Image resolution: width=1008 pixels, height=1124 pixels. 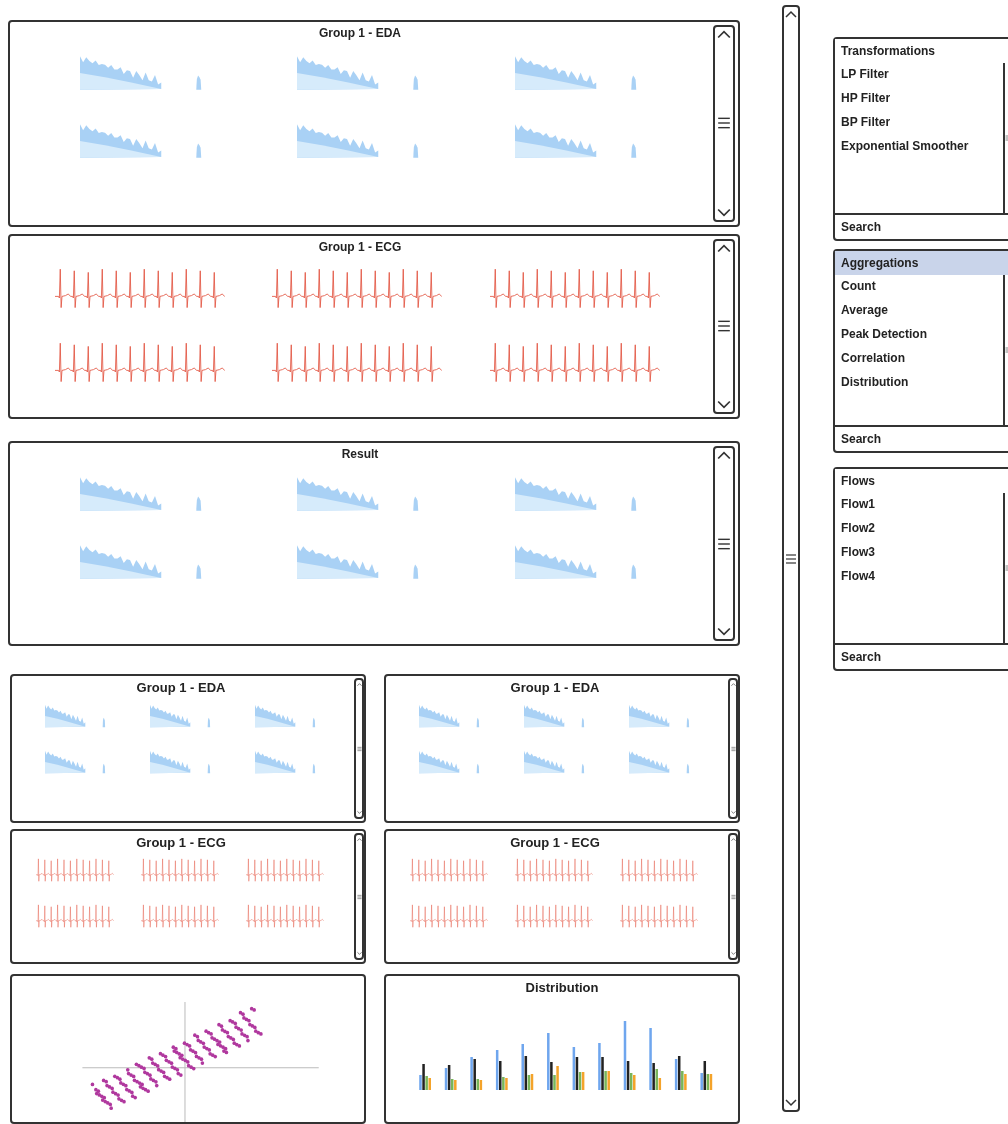 I want to click on list-item: LP Filter, so click(x=919, y=74).